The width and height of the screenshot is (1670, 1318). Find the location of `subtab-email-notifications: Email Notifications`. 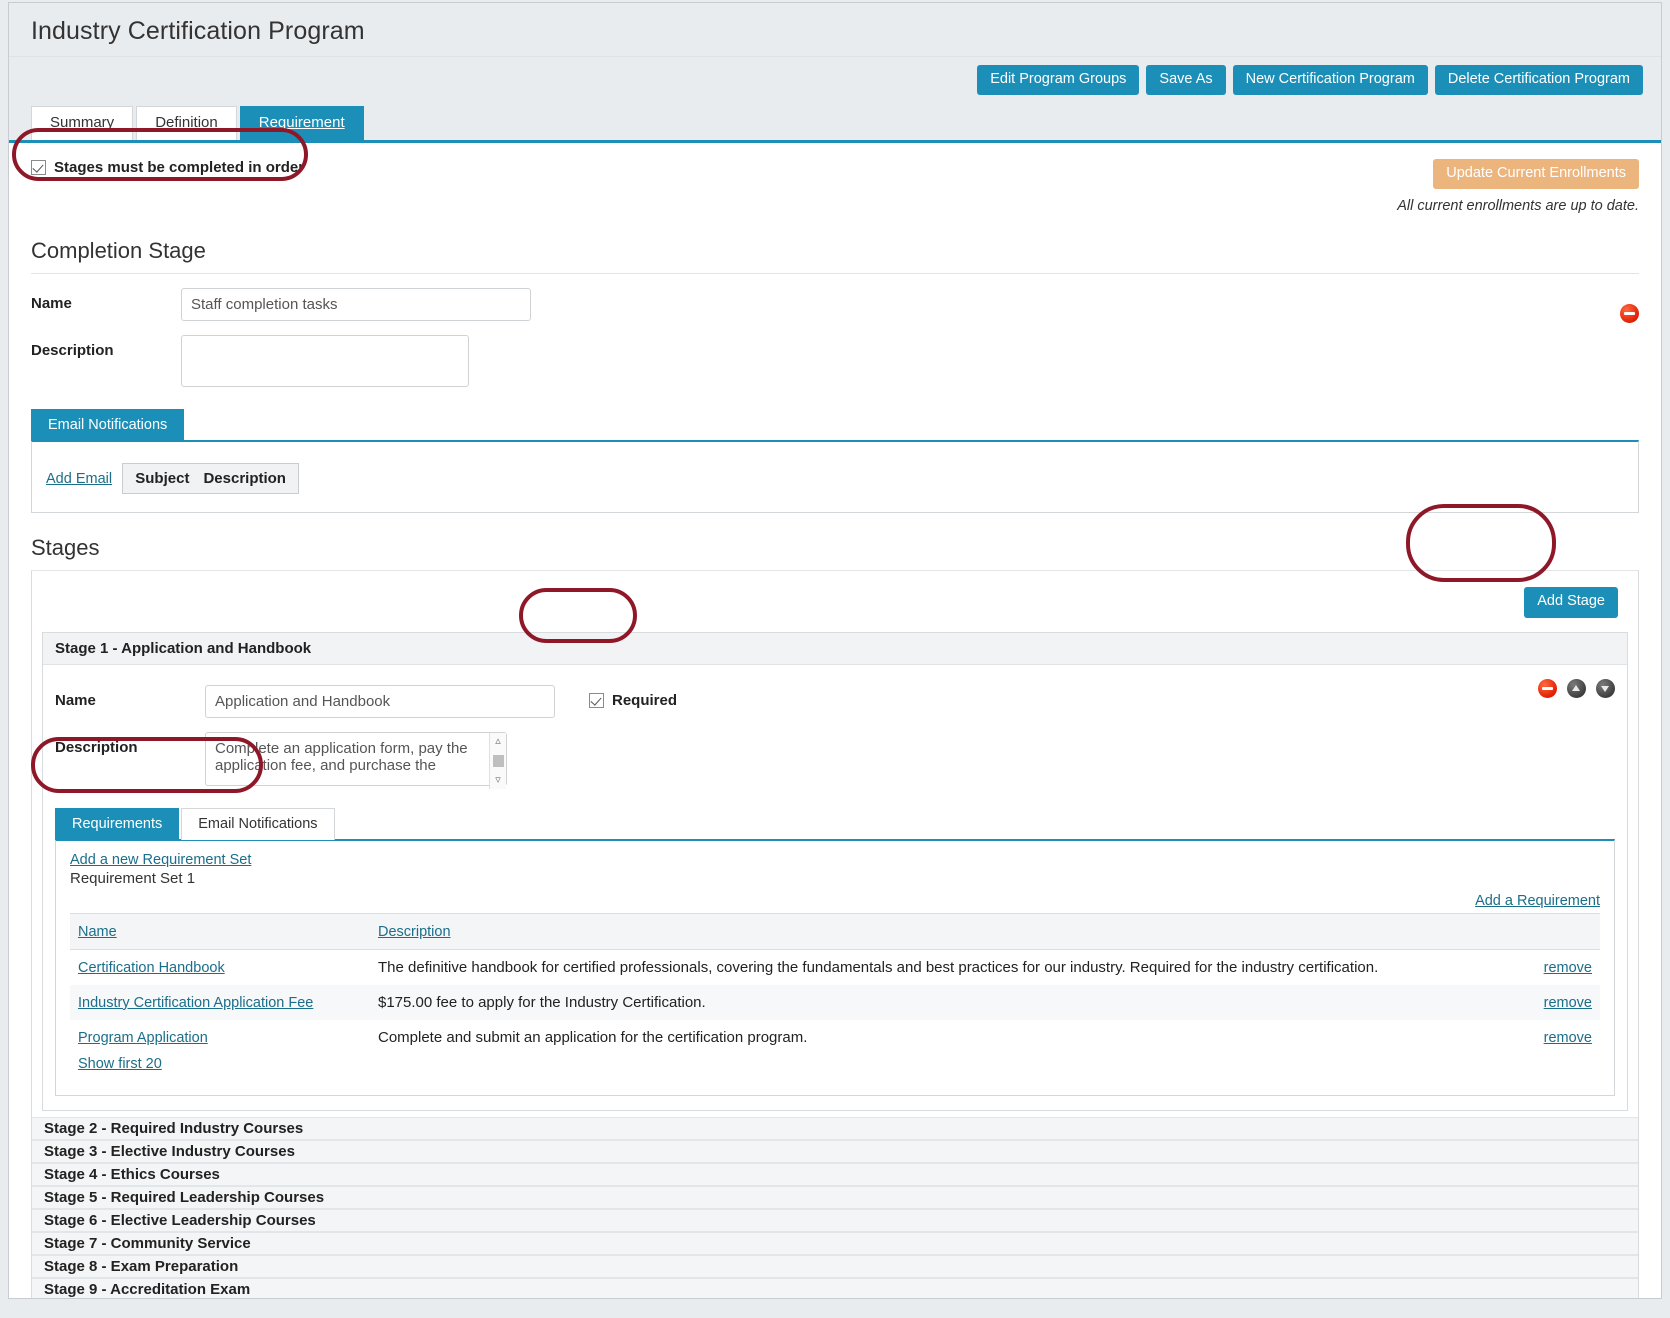

subtab-email-notifications: Email Notifications is located at coordinates (108, 425).